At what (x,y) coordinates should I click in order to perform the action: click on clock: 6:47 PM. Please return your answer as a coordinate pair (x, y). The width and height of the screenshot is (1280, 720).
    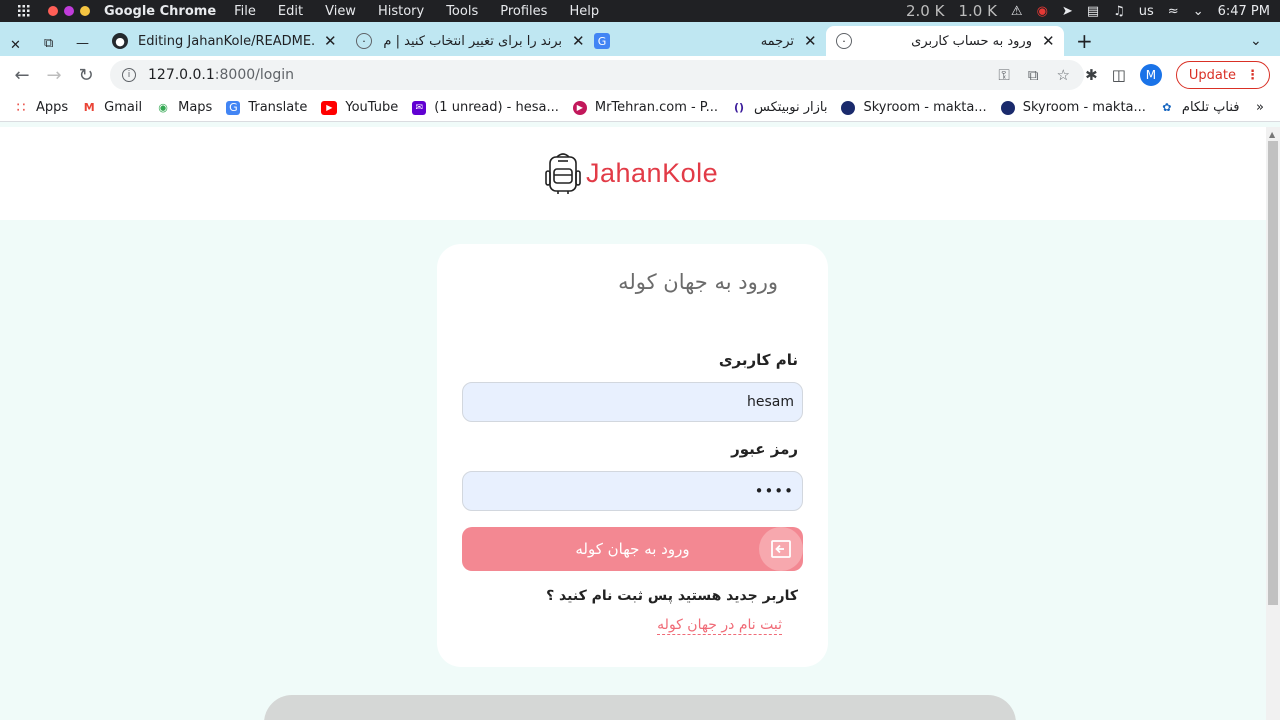
    Looking at the image, I should click on (1244, 11).